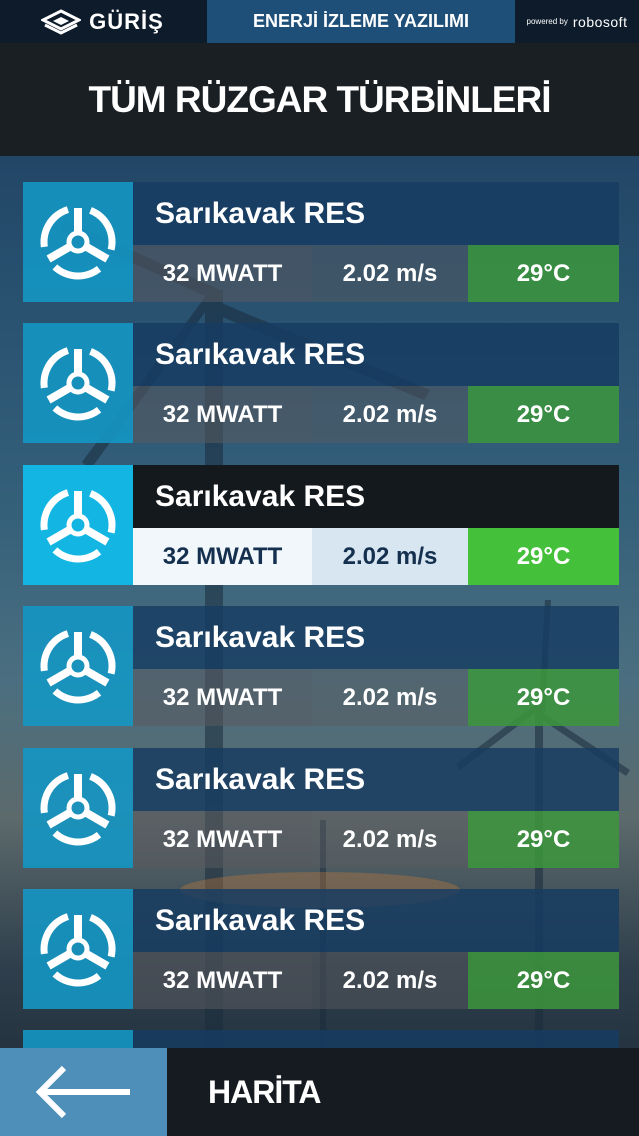 This screenshot has width=639, height=1136. Describe the element at coordinates (361, 21) in the screenshot. I see `app-title: ENERJİ İZLEME YAZILIMI` at that location.